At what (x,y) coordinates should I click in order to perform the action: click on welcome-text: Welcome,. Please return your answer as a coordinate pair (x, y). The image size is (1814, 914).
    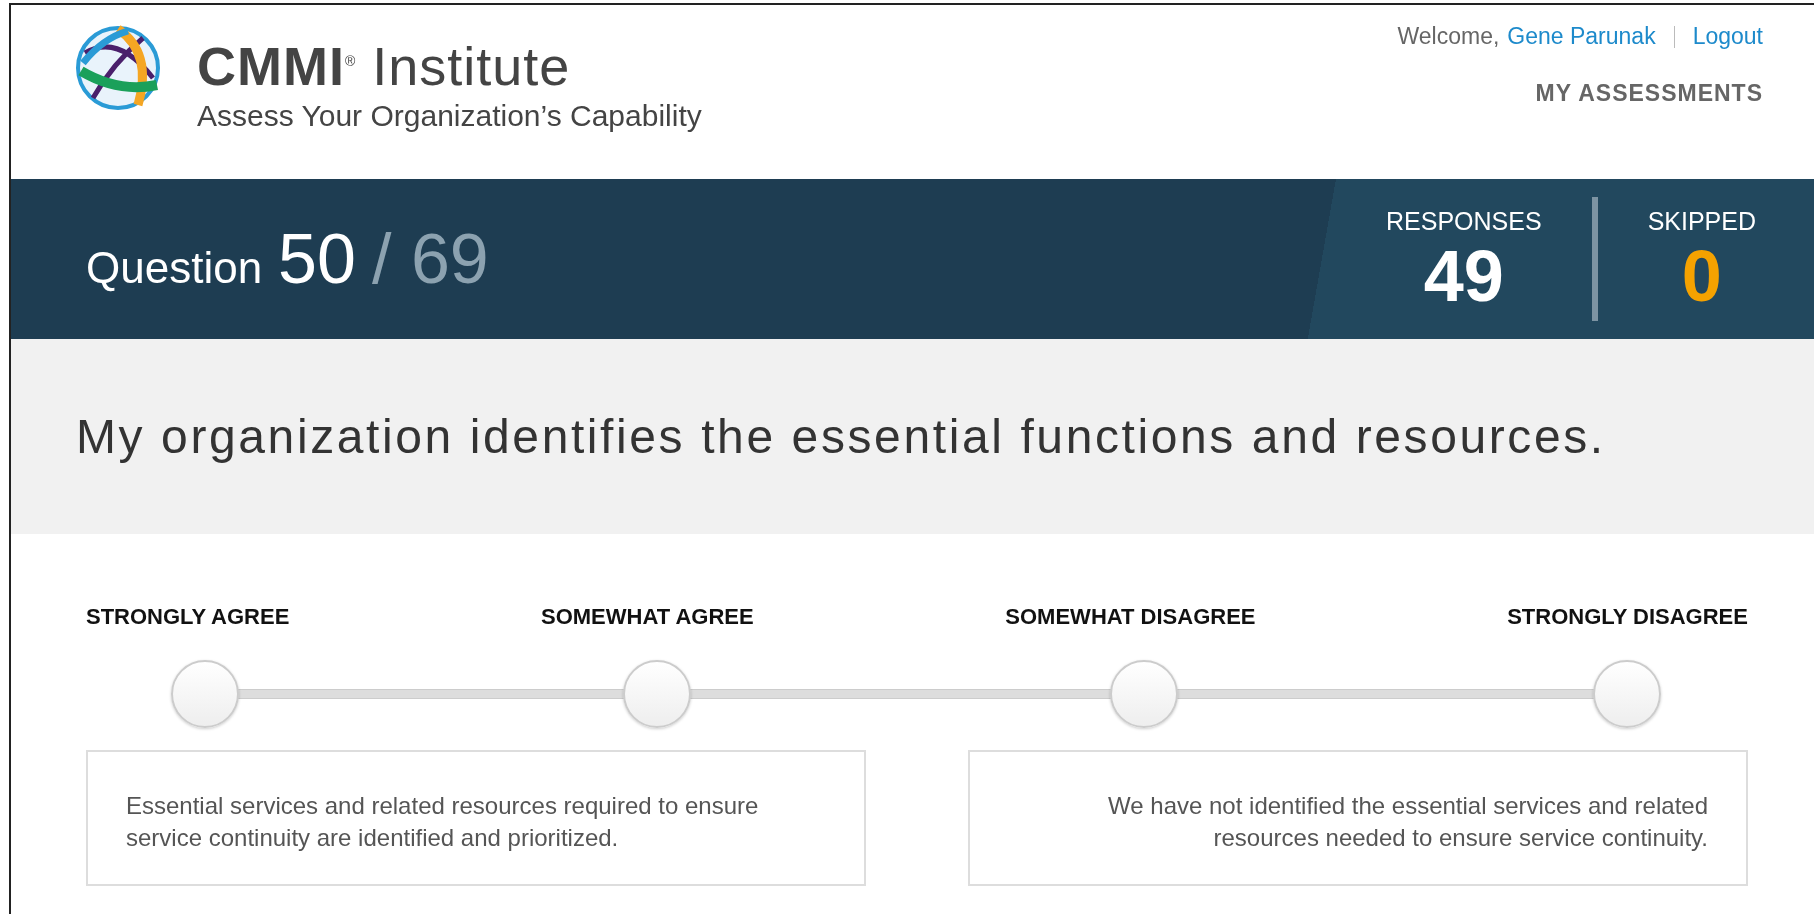
    Looking at the image, I should click on (1448, 36).